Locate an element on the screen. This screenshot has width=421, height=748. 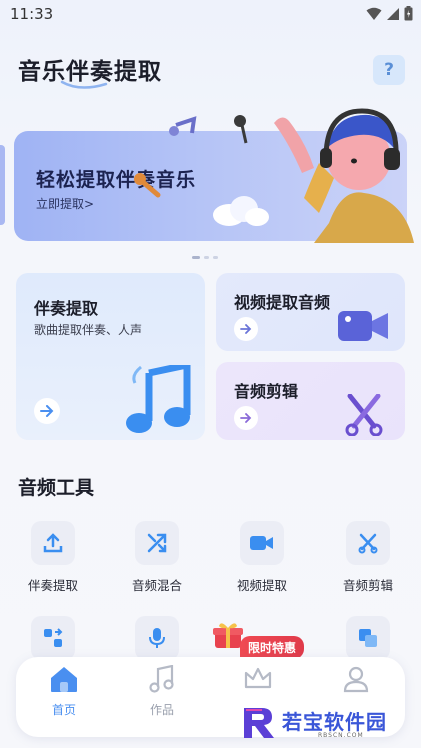
banner-cta: 立即提取> is located at coordinates (65, 203).